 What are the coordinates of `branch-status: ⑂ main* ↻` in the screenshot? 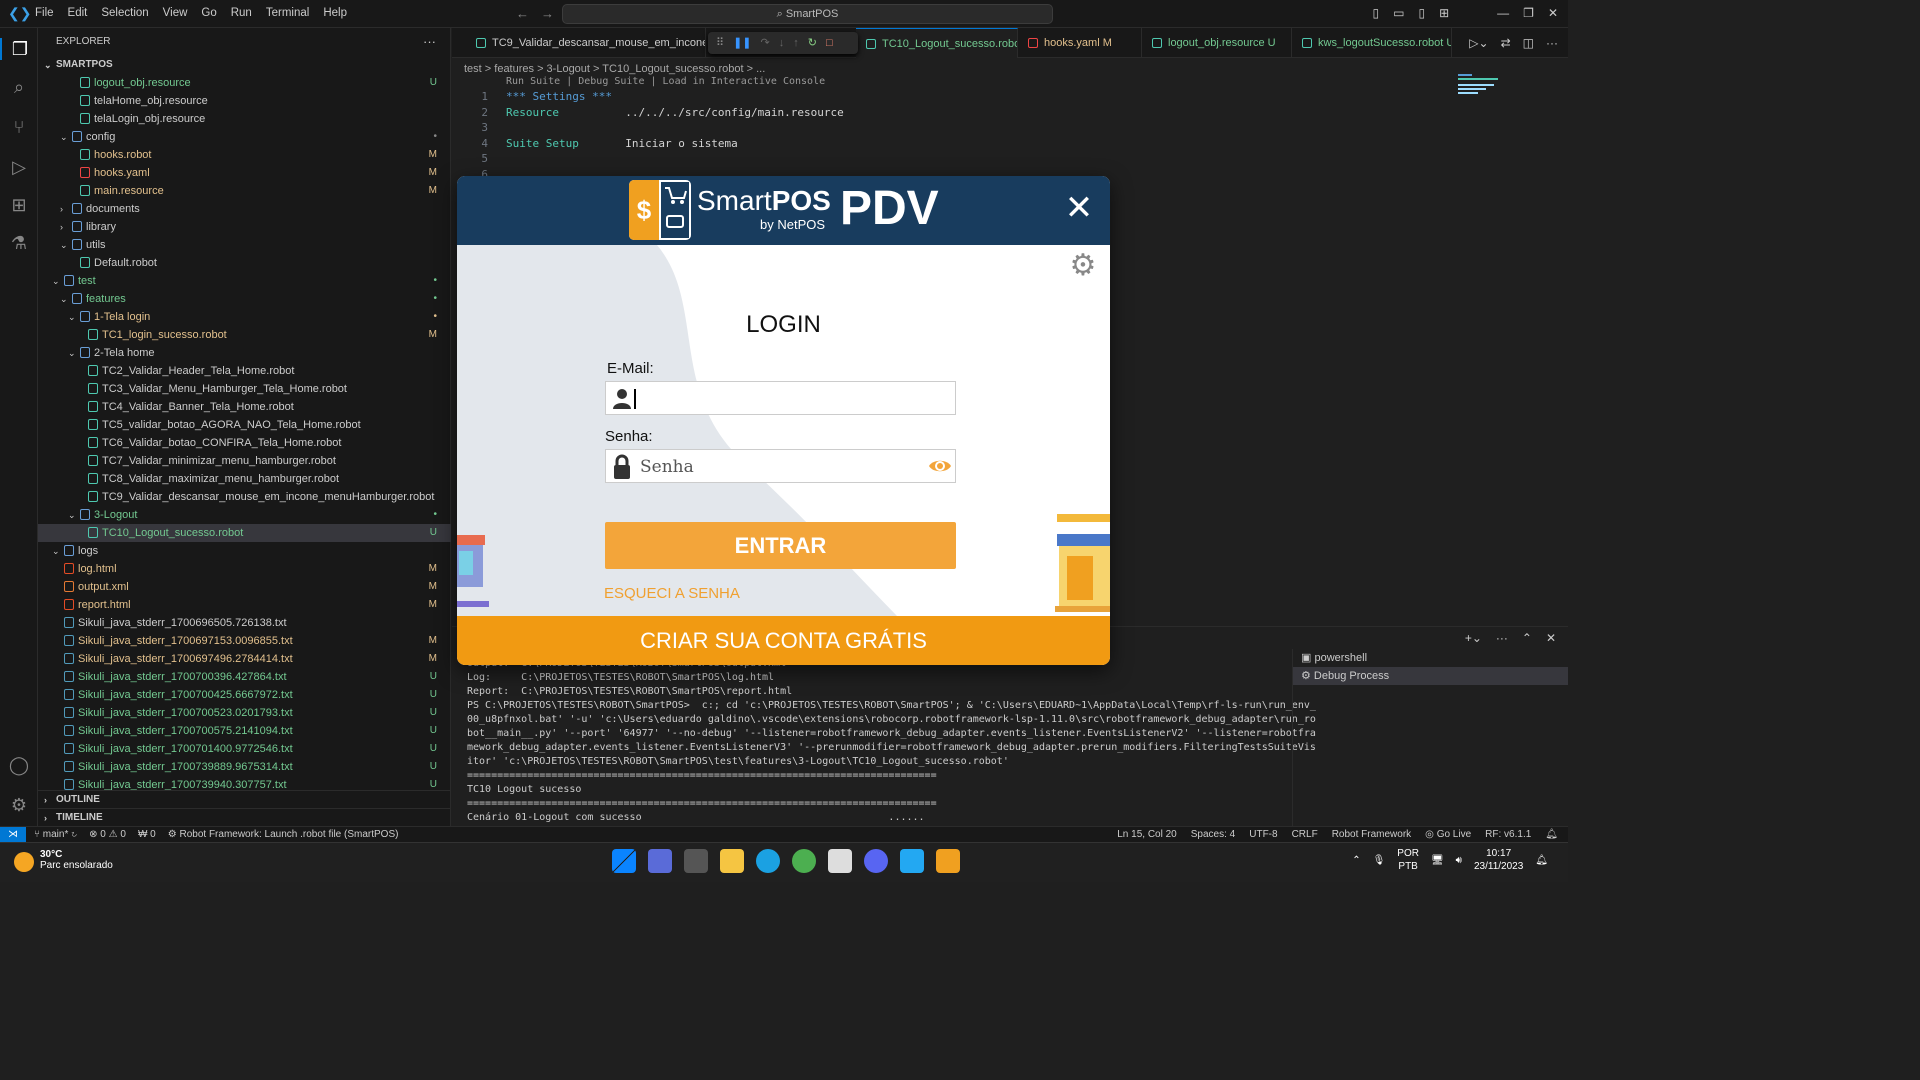 It's located at (55, 834).